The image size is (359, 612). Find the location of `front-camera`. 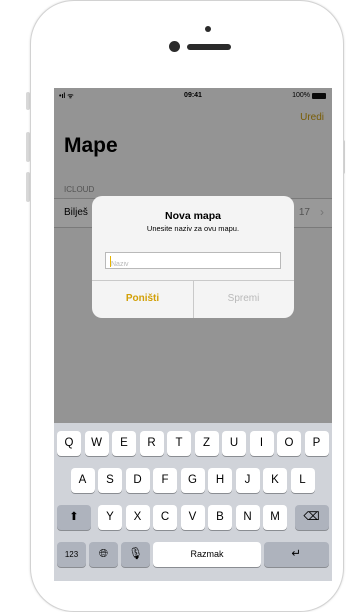

front-camera is located at coordinates (174, 46).